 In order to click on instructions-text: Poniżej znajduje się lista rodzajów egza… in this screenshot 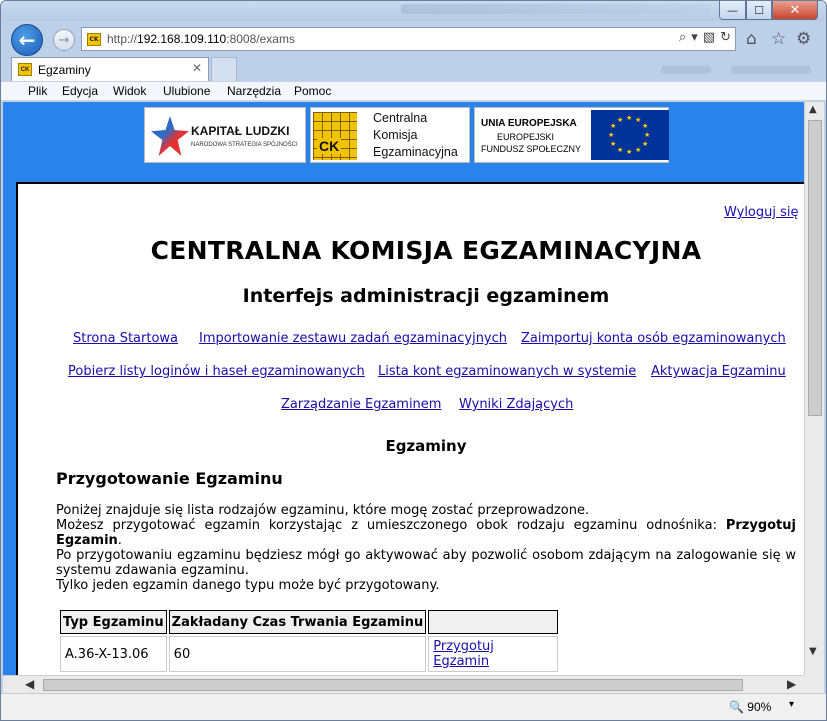, I will do `click(426, 548)`.